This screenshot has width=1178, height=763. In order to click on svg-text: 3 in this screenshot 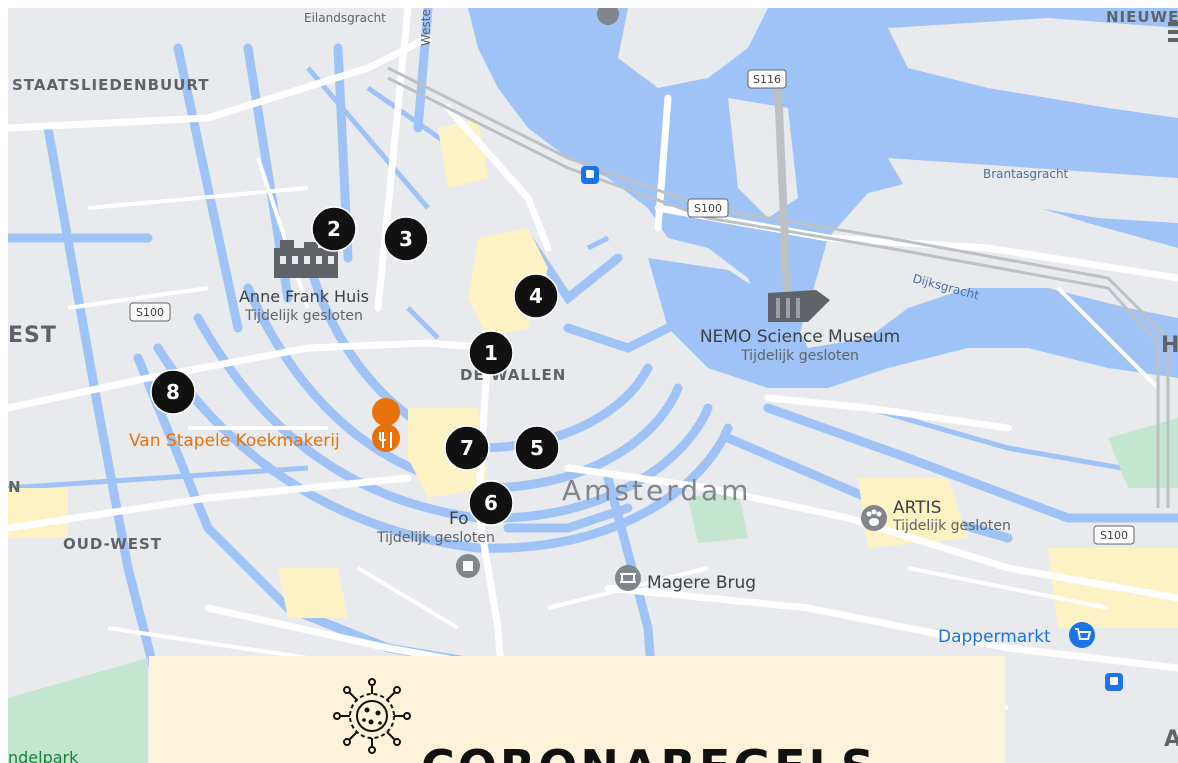, I will do `click(406, 239)`.